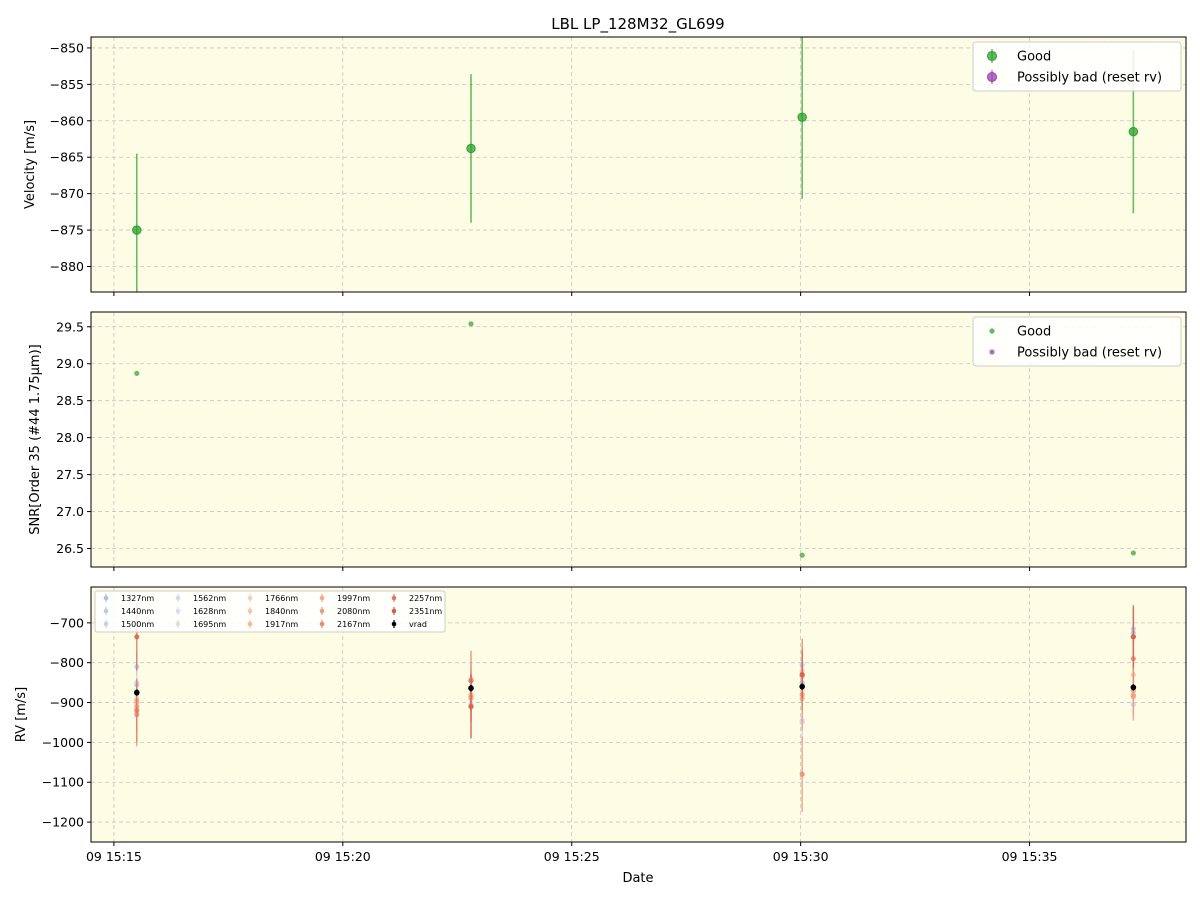  What do you see at coordinates (353, 611) in the screenshot?
I see `legend-label: 2080nm` at bounding box center [353, 611].